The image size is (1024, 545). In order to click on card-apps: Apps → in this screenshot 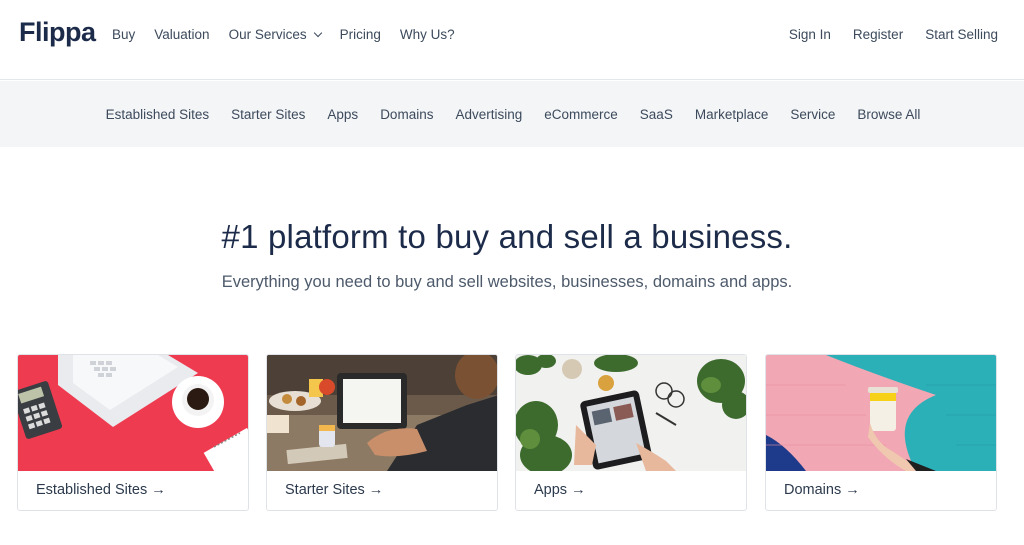, I will do `click(631, 432)`.